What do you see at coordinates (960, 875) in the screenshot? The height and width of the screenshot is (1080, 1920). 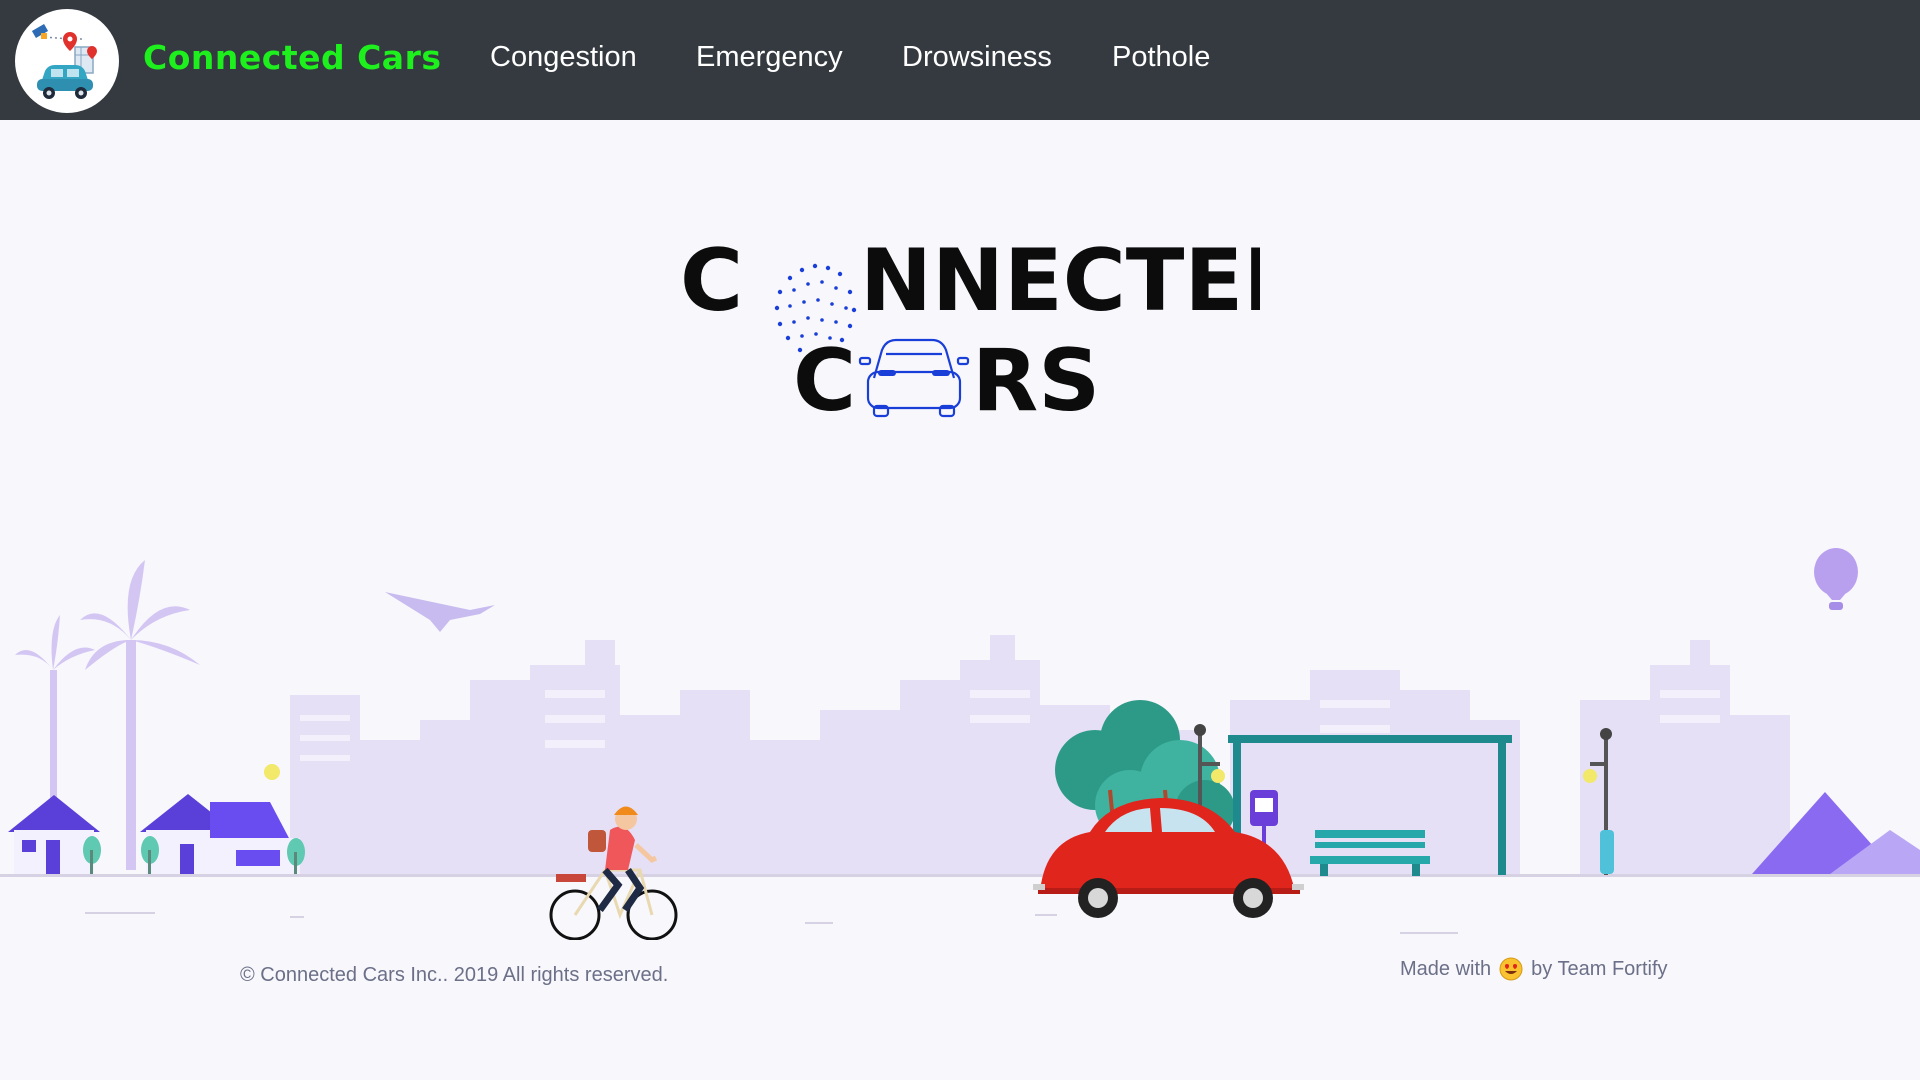 I see `road-line` at bounding box center [960, 875].